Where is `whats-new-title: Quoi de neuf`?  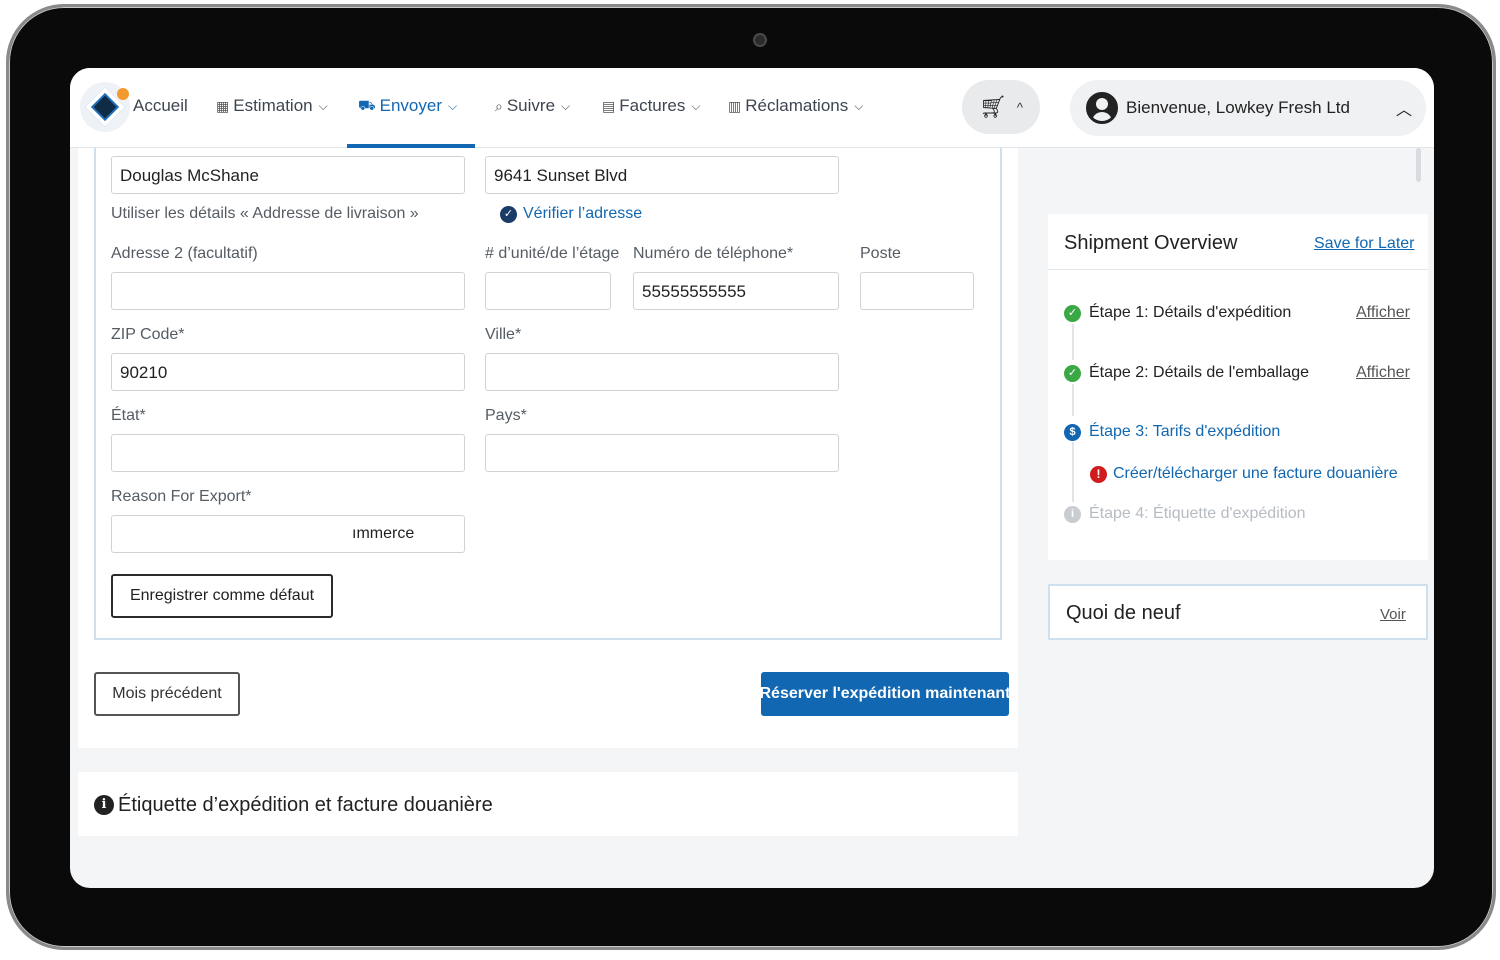
whats-new-title: Quoi de neuf is located at coordinates (1123, 613).